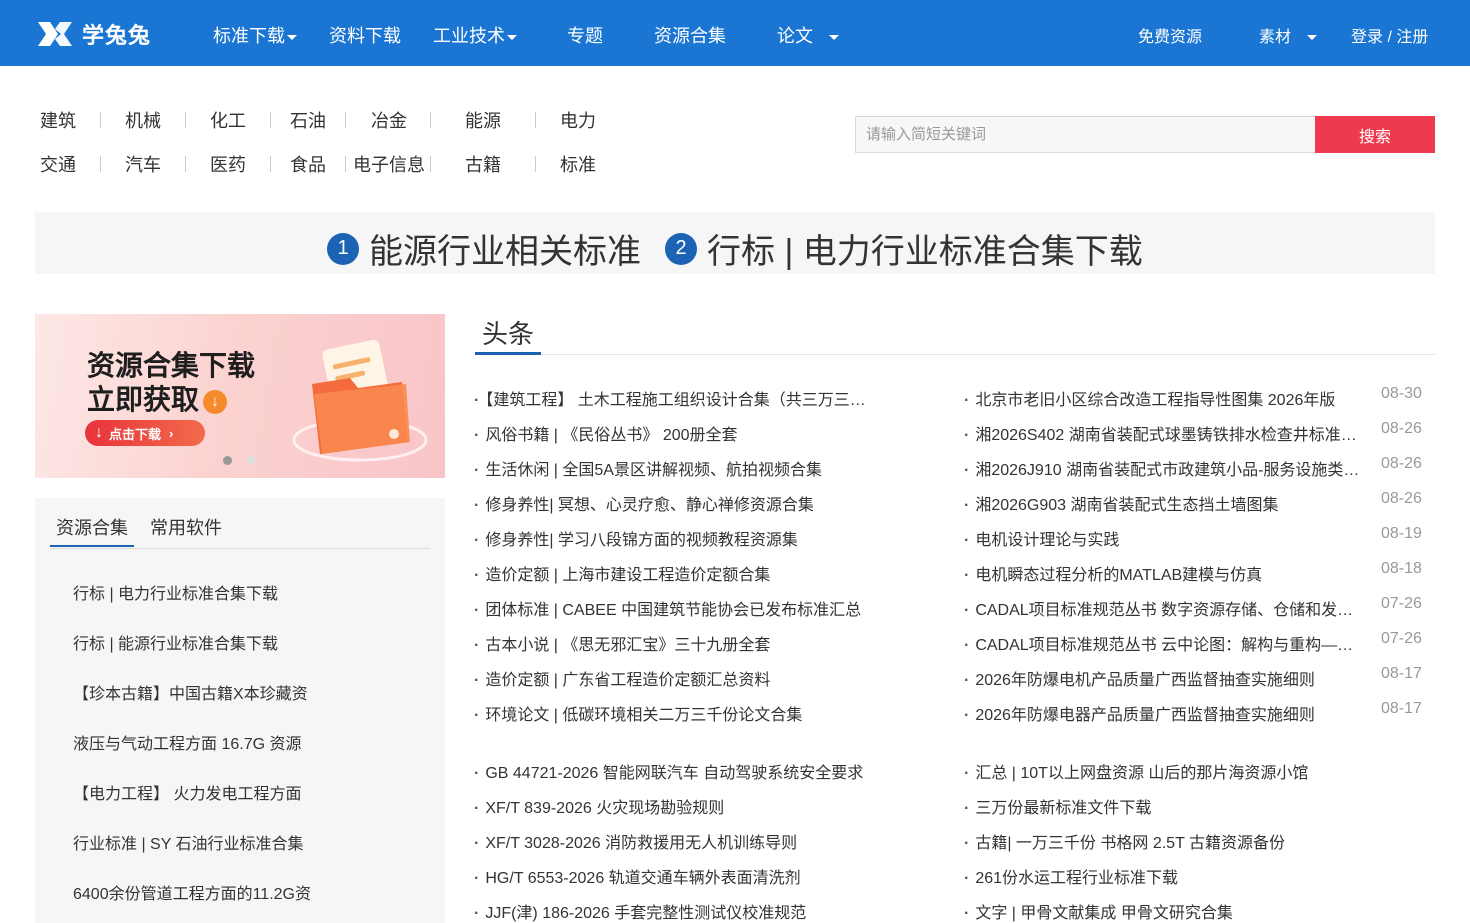 Image resolution: width=1470 pixels, height=923 pixels. Describe the element at coordinates (135, 434) in the screenshot. I see `banner-button-label: 点击下载` at that location.